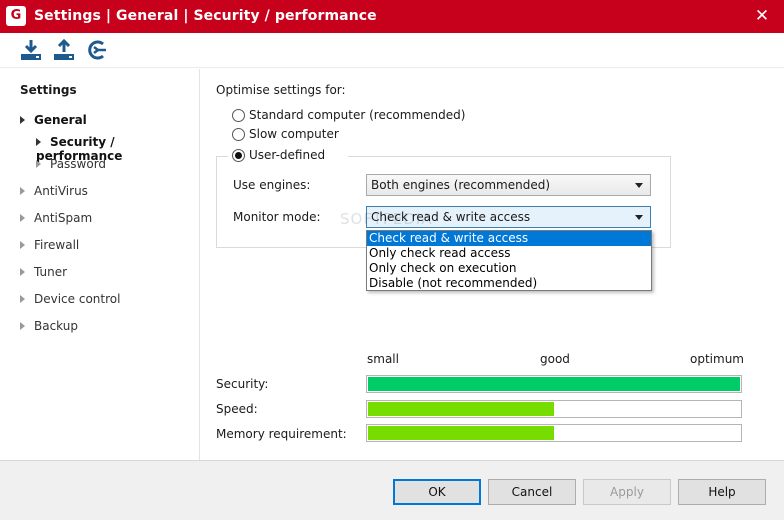 Image resolution: width=784 pixels, height=520 pixels. I want to click on memory-bar-fill, so click(461, 433).